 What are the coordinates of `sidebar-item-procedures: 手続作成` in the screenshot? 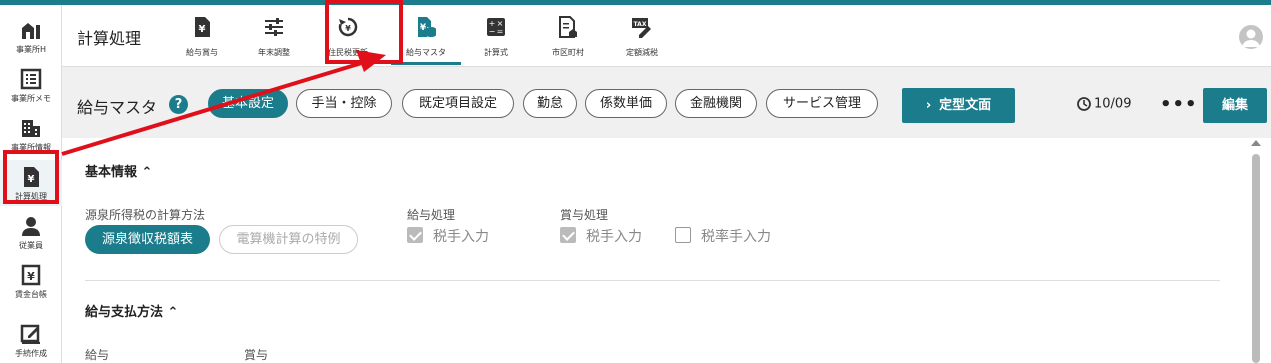 It's located at (31, 340).